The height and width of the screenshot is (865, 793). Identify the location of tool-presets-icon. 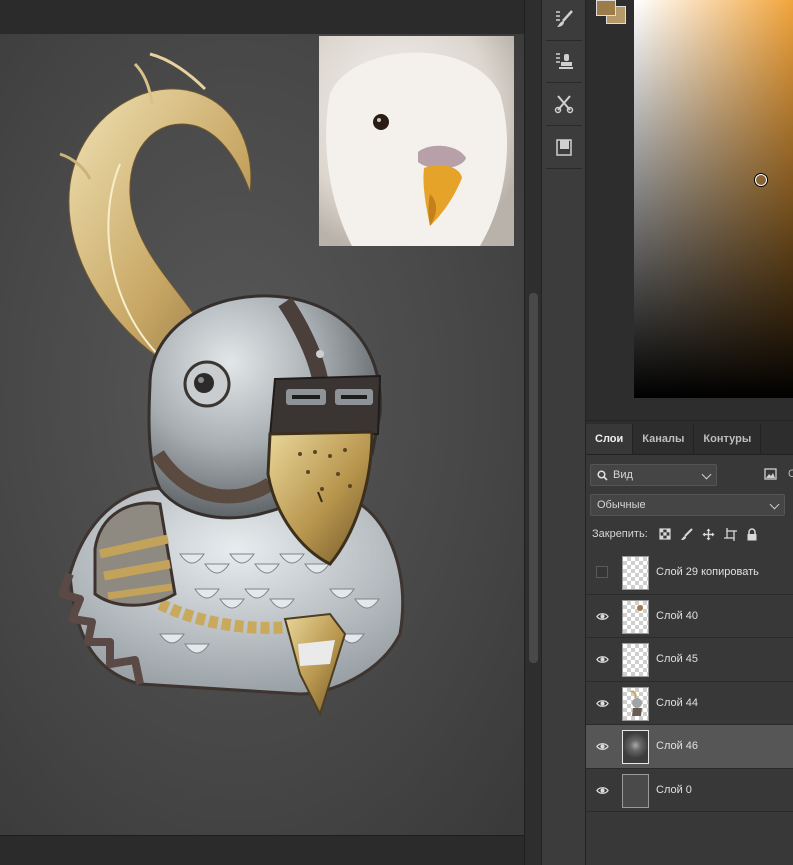
(564, 103).